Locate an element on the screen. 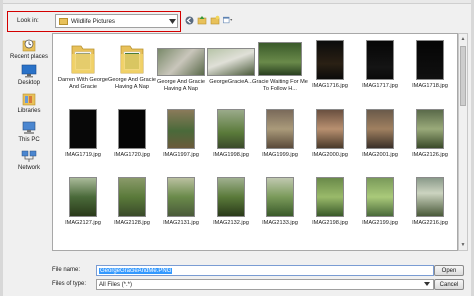 The width and height of the screenshot is (474, 296). file-item: IMAG2133.jpg is located at coordinates (280, 208).